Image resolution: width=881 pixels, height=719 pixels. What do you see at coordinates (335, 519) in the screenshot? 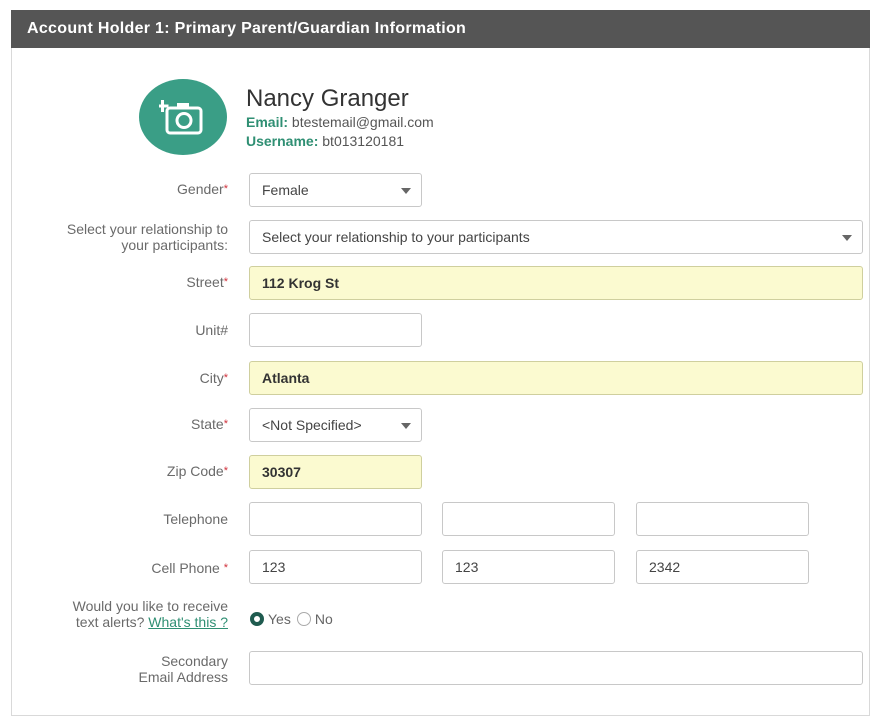
I see `telephone-area-input` at bounding box center [335, 519].